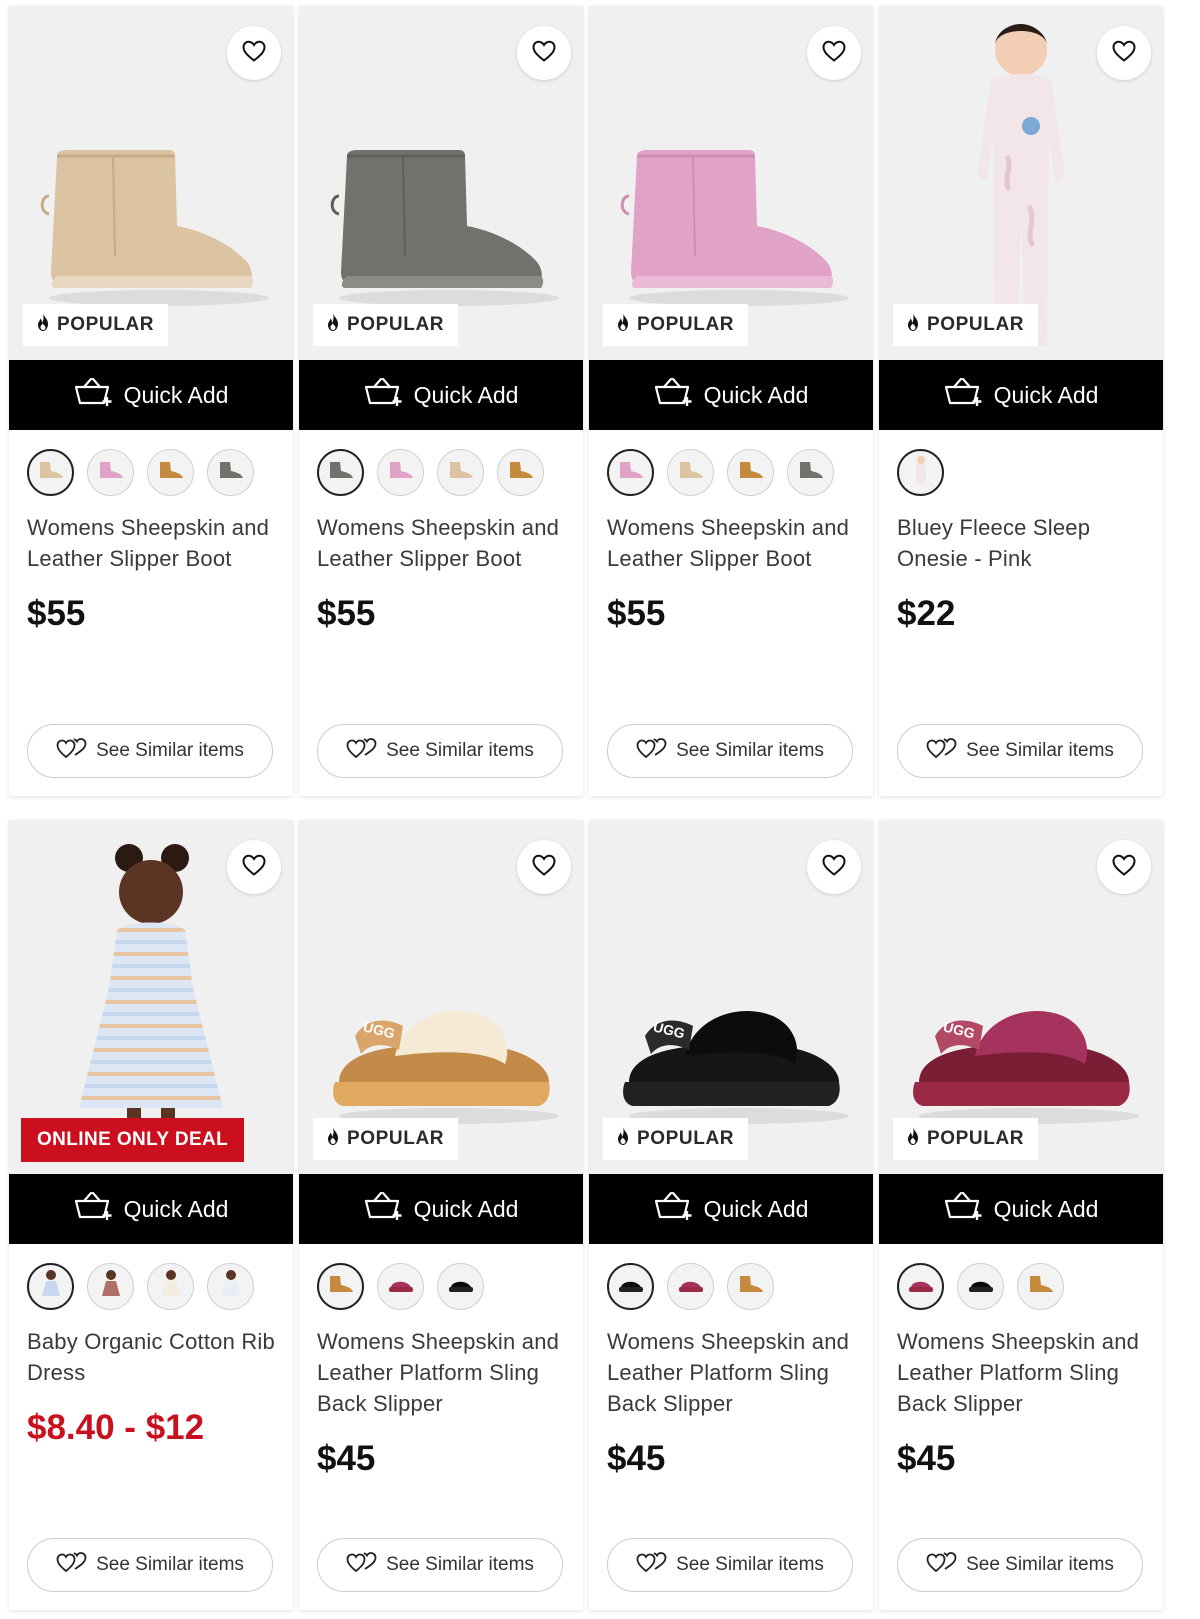  What do you see at coordinates (50, 1286) in the screenshot?
I see `color-swatch-stripe` at bounding box center [50, 1286].